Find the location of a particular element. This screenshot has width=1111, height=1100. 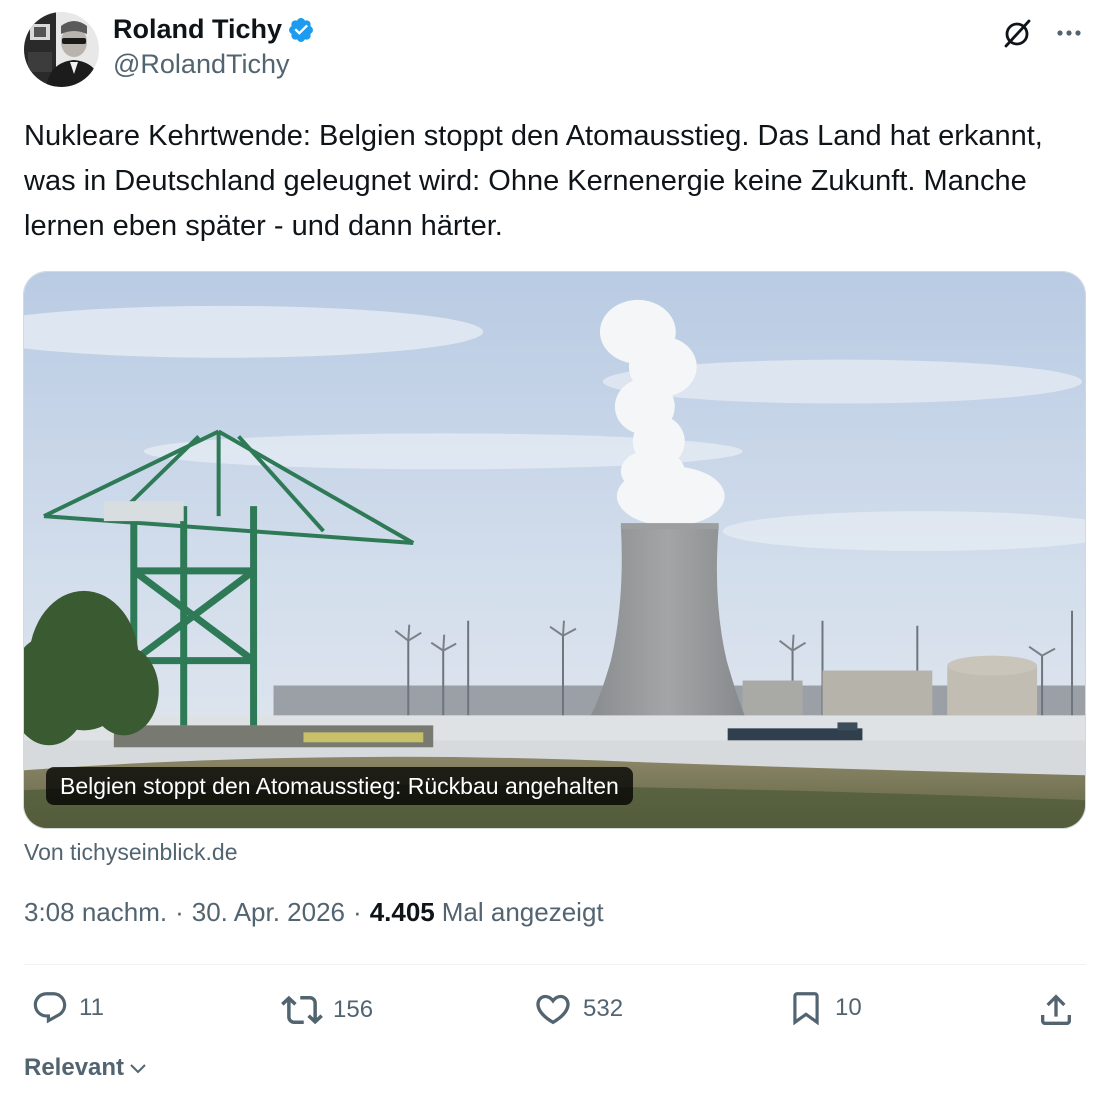

share-button is located at coordinates (1056, 1010).